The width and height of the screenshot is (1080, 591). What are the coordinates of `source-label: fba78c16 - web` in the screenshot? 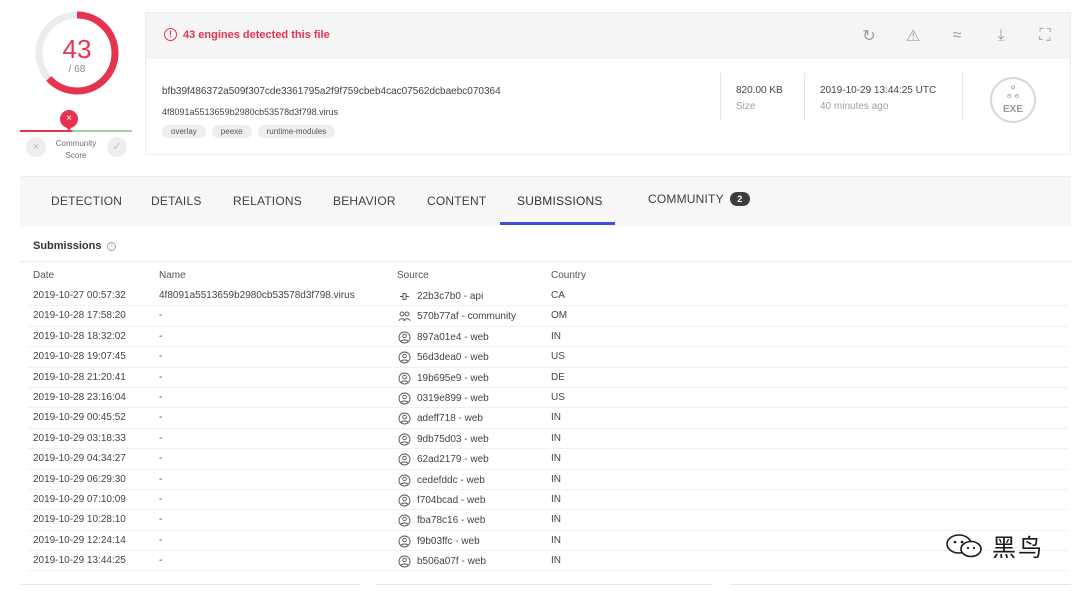 It's located at (451, 521).